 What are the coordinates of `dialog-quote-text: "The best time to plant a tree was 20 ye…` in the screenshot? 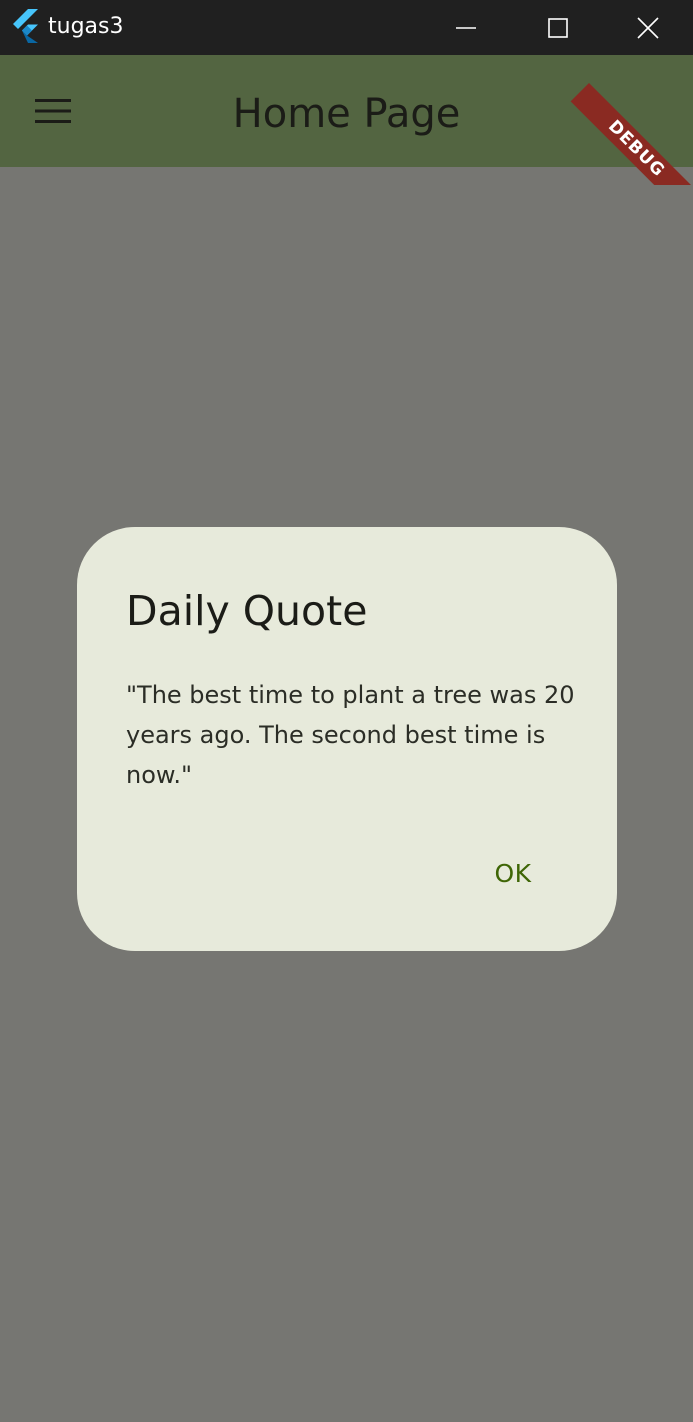 It's located at (350, 735).